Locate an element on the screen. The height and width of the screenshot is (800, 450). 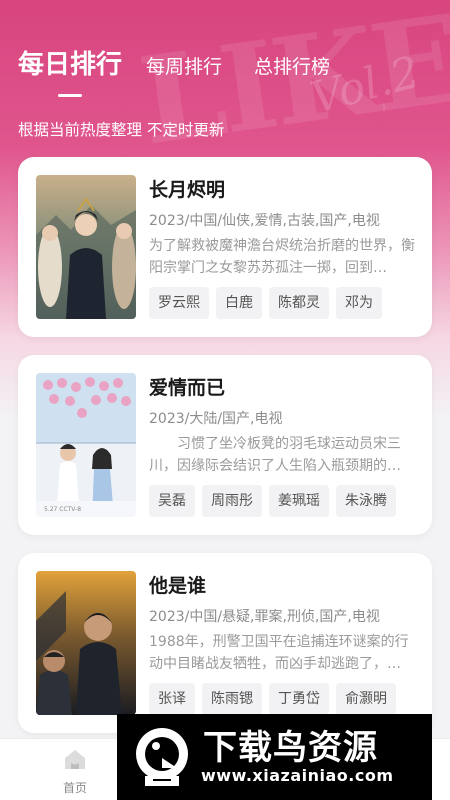
watermark-overlay: 下载鸟资源 www.xiazainiao.com is located at coordinates (274, 757).